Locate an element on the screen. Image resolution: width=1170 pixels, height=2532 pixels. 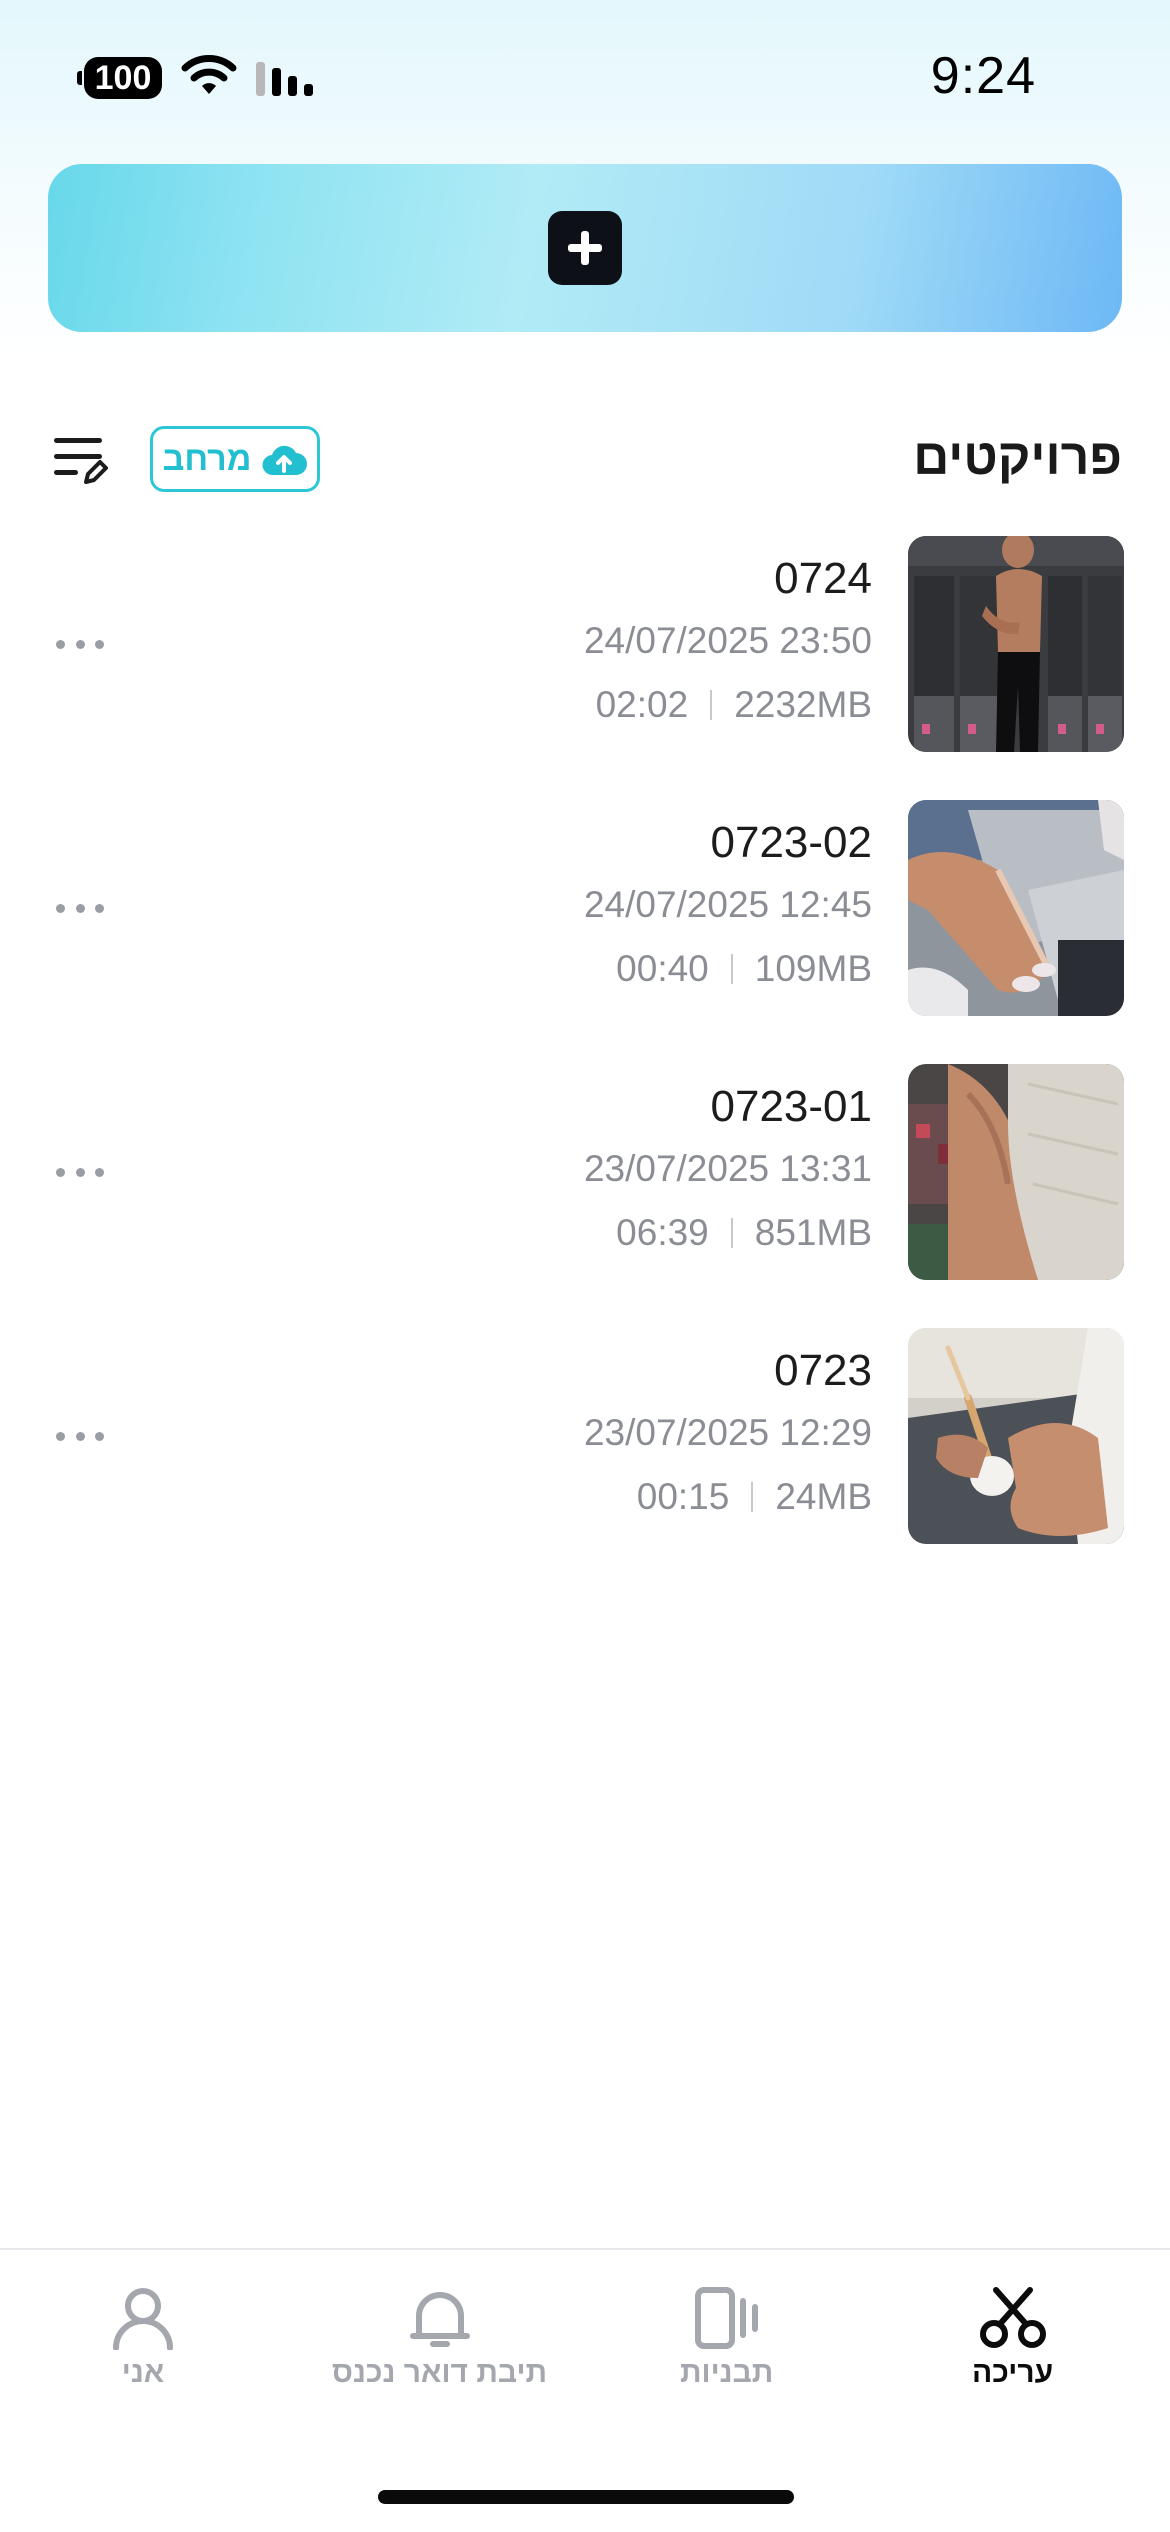
tab-templates: תבניות is located at coordinates (726, 2338).